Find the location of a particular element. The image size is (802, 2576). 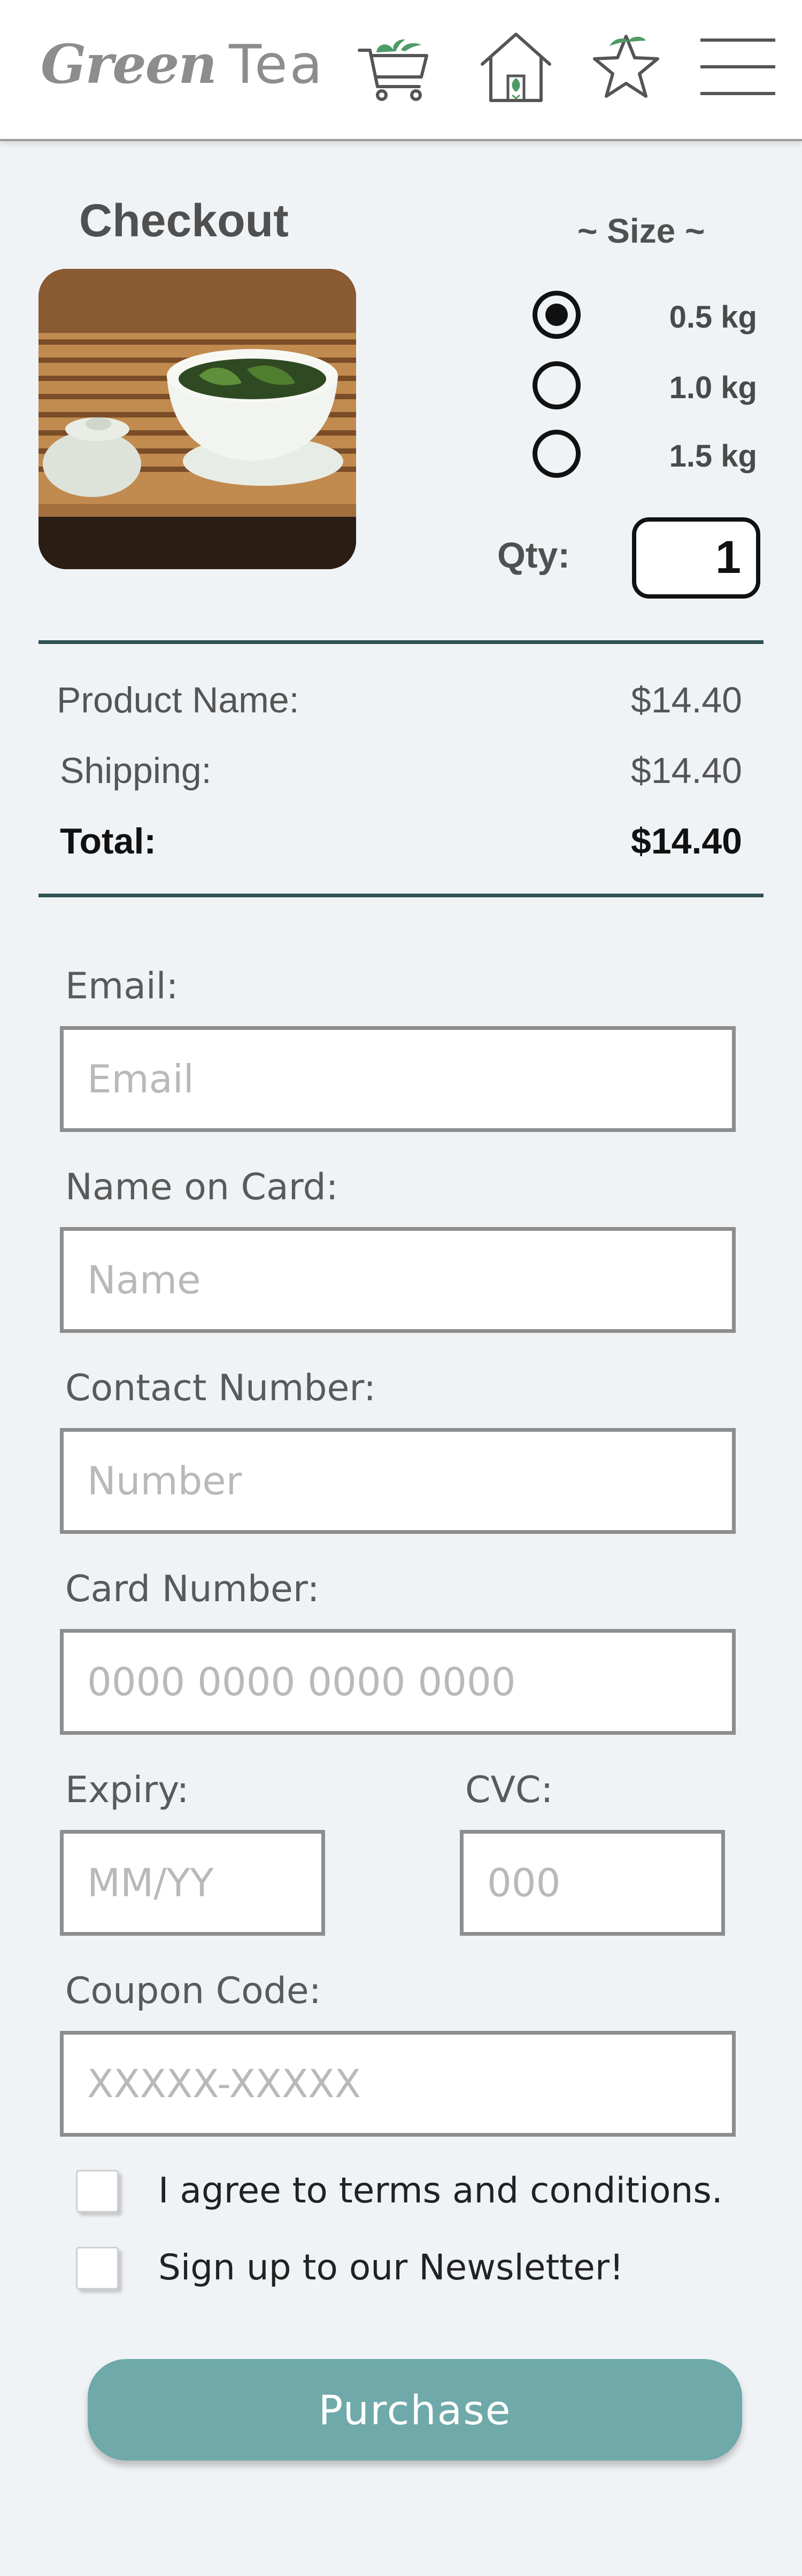

home-icon is located at coordinates (516, 67).